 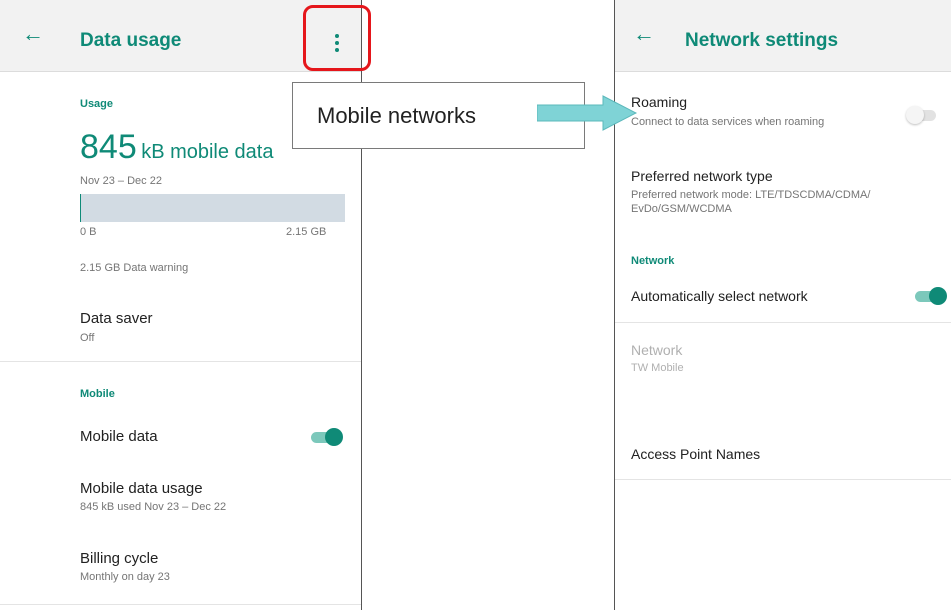 What do you see at coordinates (306, 232) in the screenshot?
I see `bar-max-label: 2.15 GB` at bounding box center [306, 232].